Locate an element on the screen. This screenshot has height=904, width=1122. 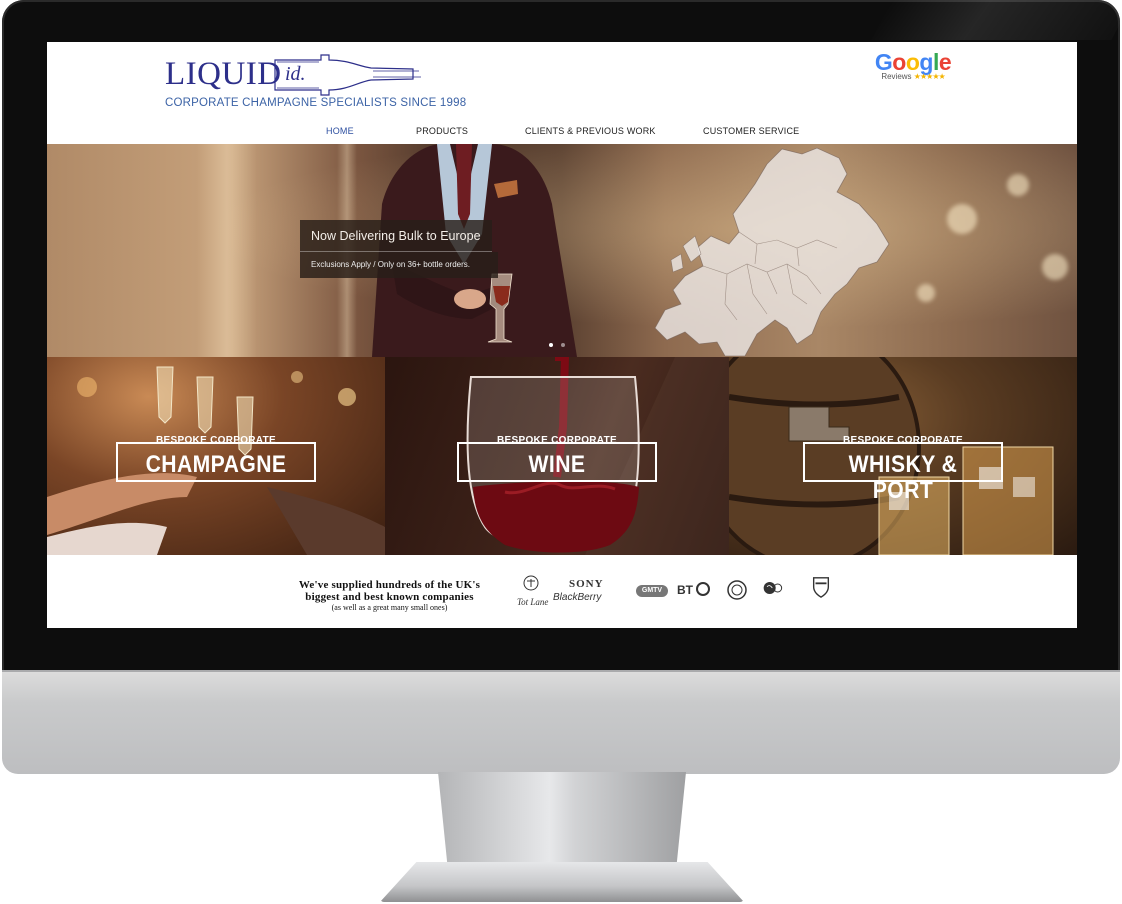
tile-champagne-label: BESPOKE CORPORATE CHAMPAGNE is located at coordinates (216, 458).